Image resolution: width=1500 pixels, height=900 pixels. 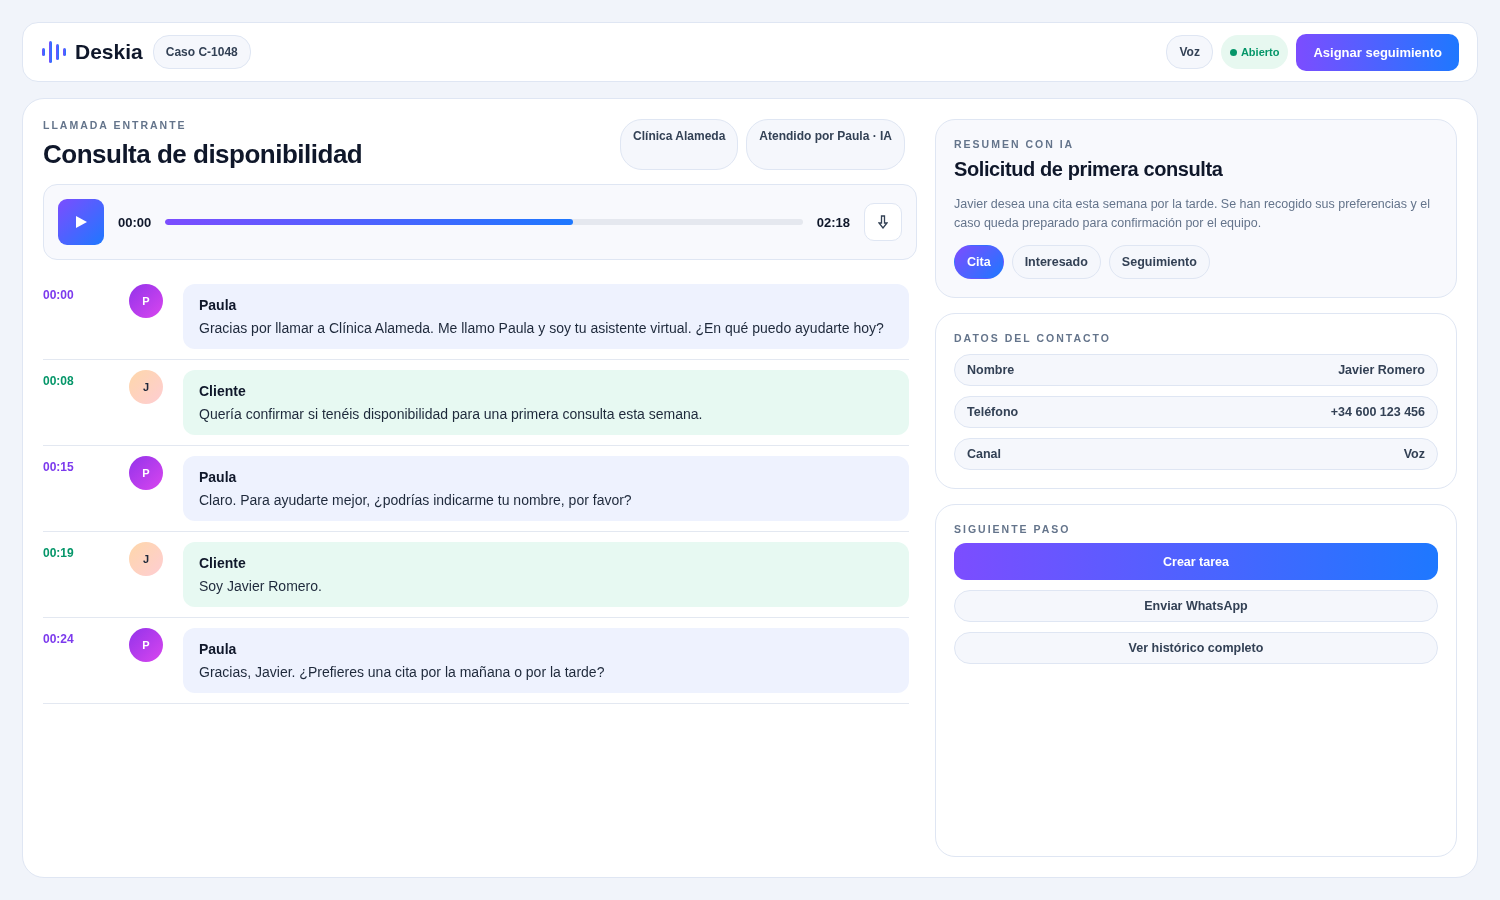 I want to click on assign-button: Asignar seguimiento, so click(x=1377, y=52).